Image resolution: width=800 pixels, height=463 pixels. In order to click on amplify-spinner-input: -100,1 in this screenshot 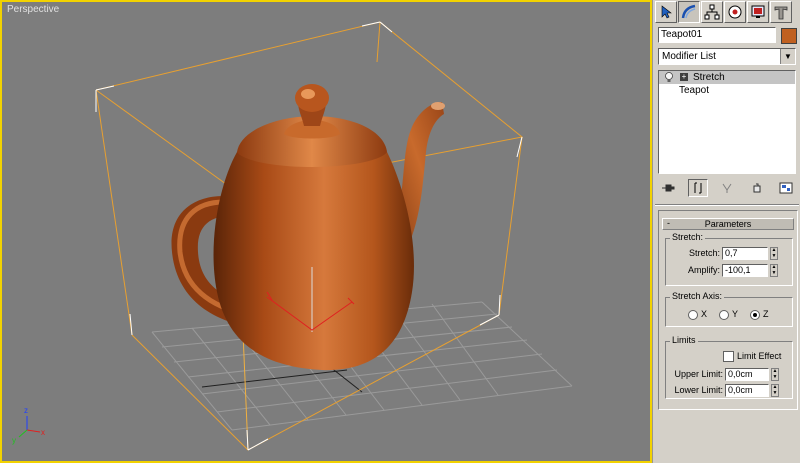, I will do `click(745, 270)`.